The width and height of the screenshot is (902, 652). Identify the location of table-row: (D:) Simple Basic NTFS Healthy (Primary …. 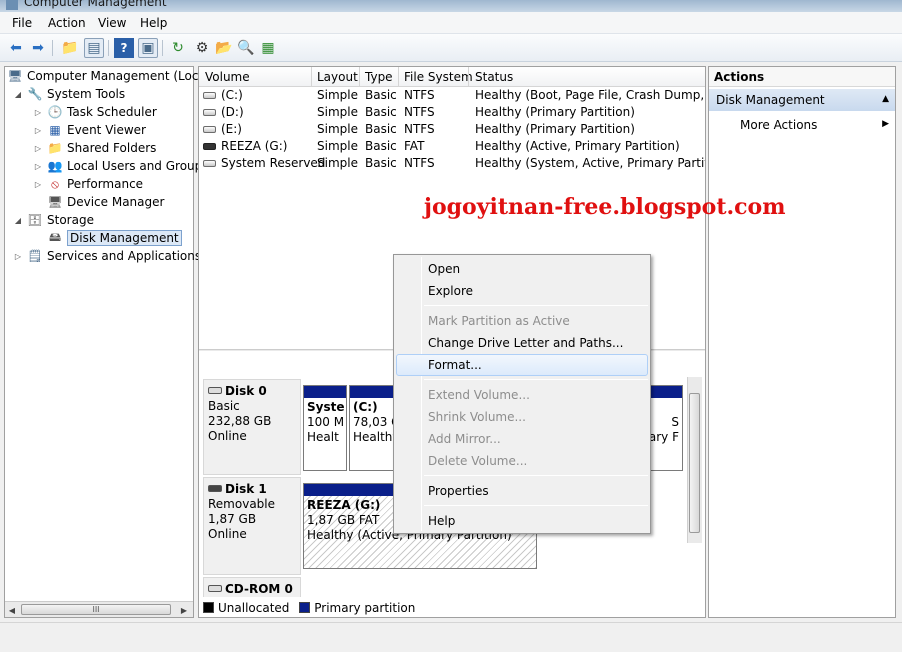
(452, 112).